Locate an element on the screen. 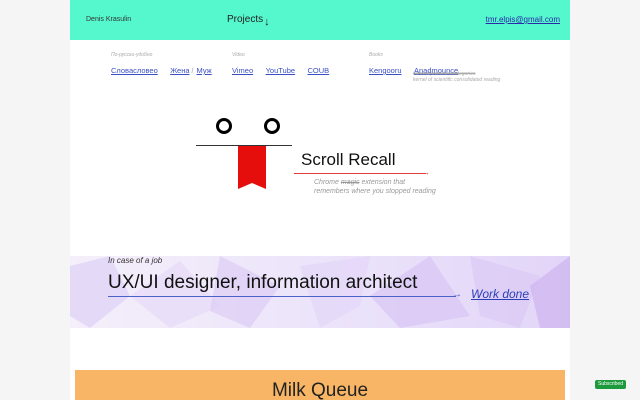 The width and height of the screenshot is (640, 400). link-coub: COUB is located at coordinates (319, 70).